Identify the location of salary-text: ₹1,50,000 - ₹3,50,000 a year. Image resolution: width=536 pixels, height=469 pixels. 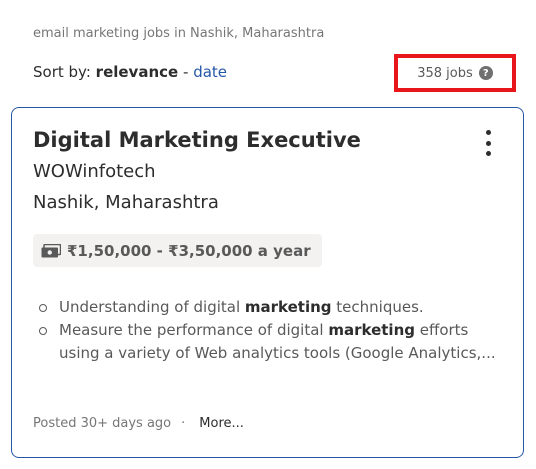
(189, 250).